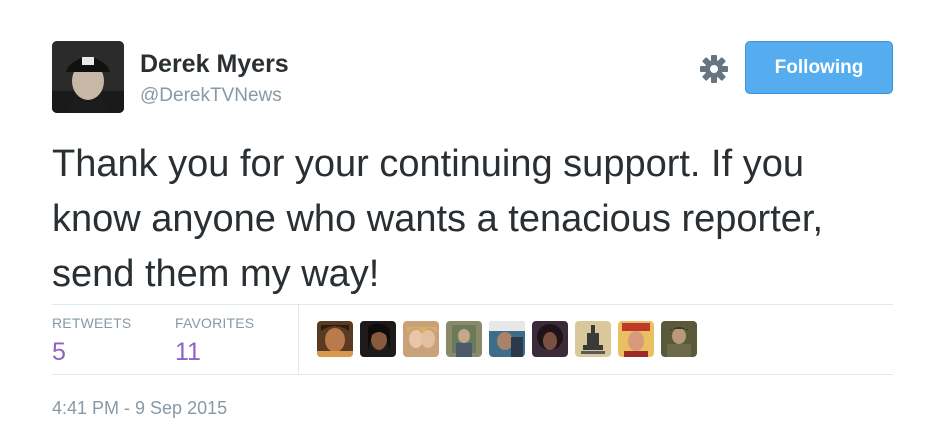 The height and width of the screenshot is (429, 942). Describe the element at coordinates (92, 323) in the screenshot. I see `retweets-label: RETWEETS` at that location.